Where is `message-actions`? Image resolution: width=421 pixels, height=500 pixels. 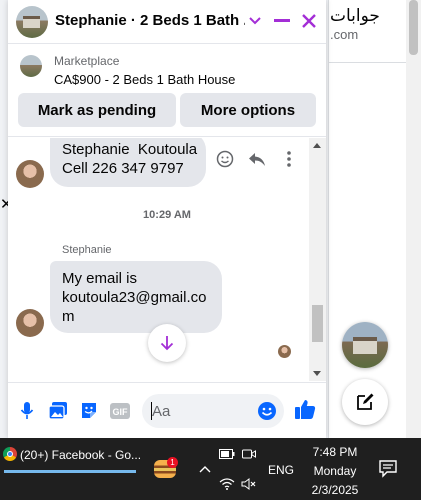 message-actions is located at coordinates (257, 159).